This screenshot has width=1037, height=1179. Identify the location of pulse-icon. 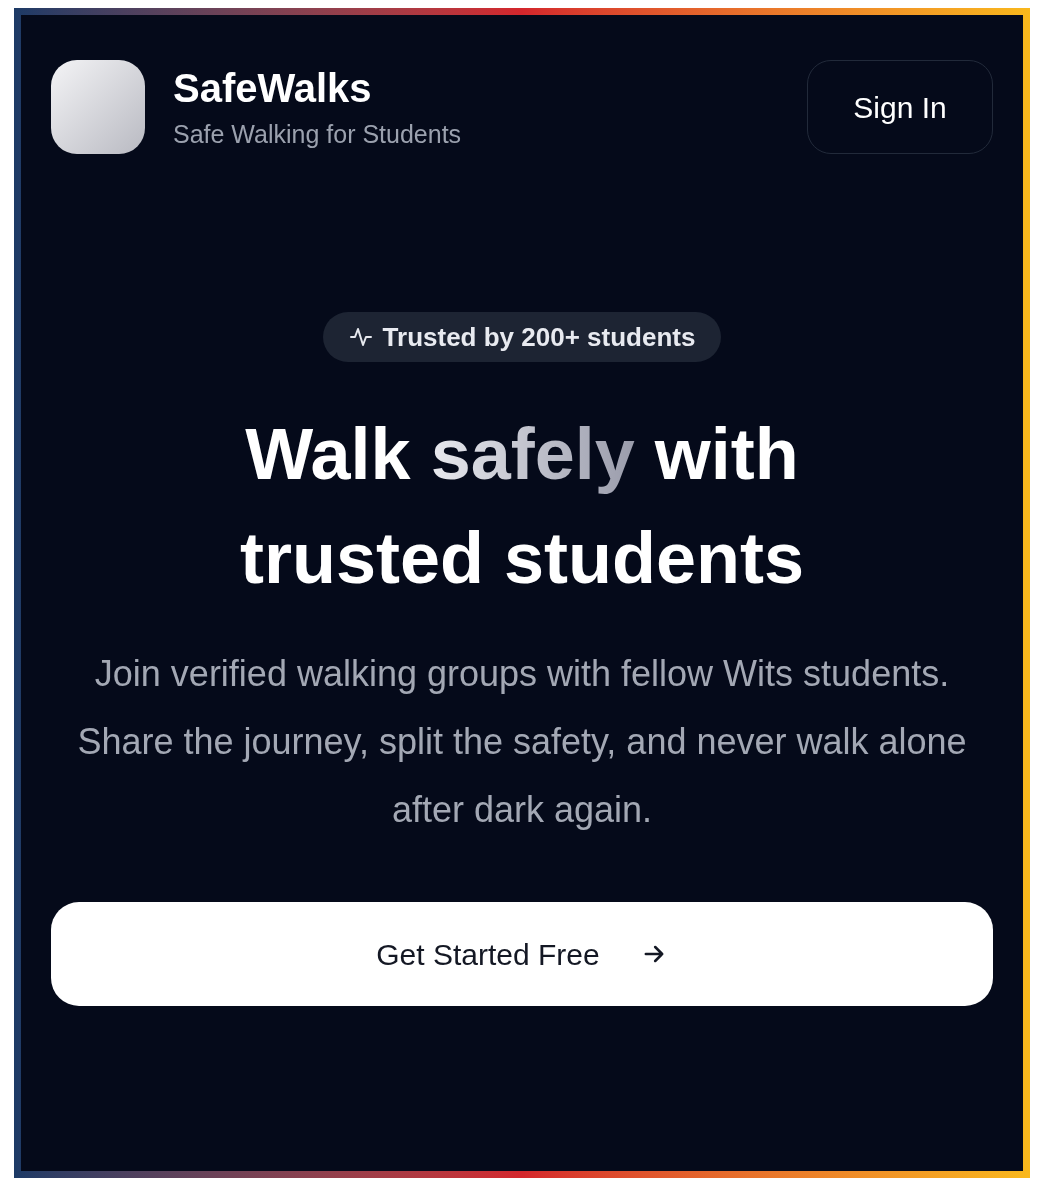
(360, 337).